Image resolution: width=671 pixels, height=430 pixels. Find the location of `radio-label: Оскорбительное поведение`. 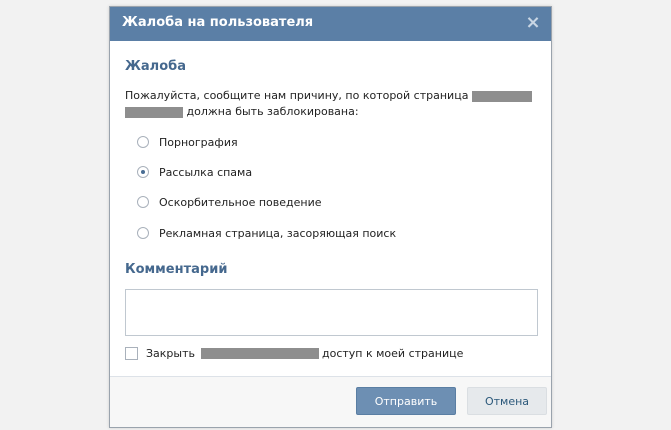

radio-label: Оскорбительное поведение is located at coordinates (240, 202).